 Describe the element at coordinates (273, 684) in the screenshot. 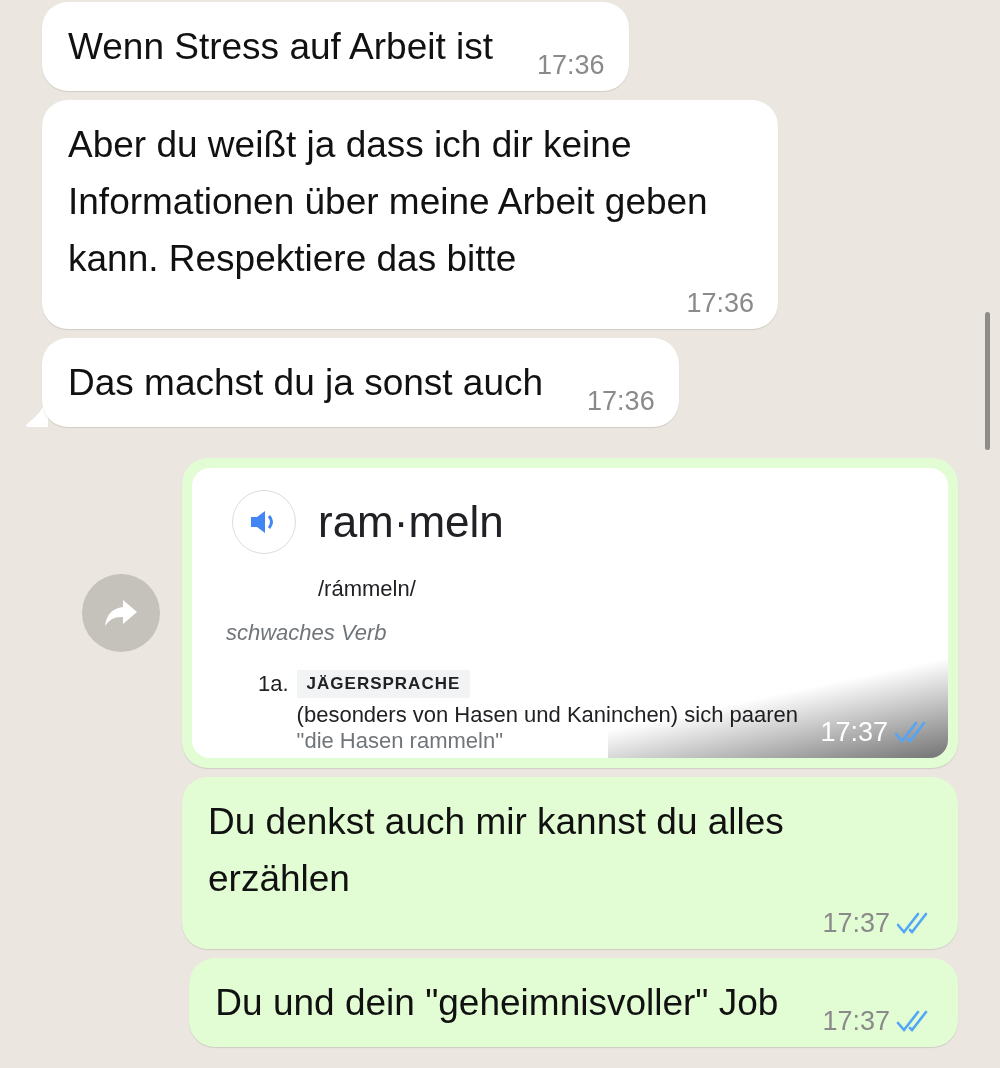

I see `sense-number: 1a.` at that location.